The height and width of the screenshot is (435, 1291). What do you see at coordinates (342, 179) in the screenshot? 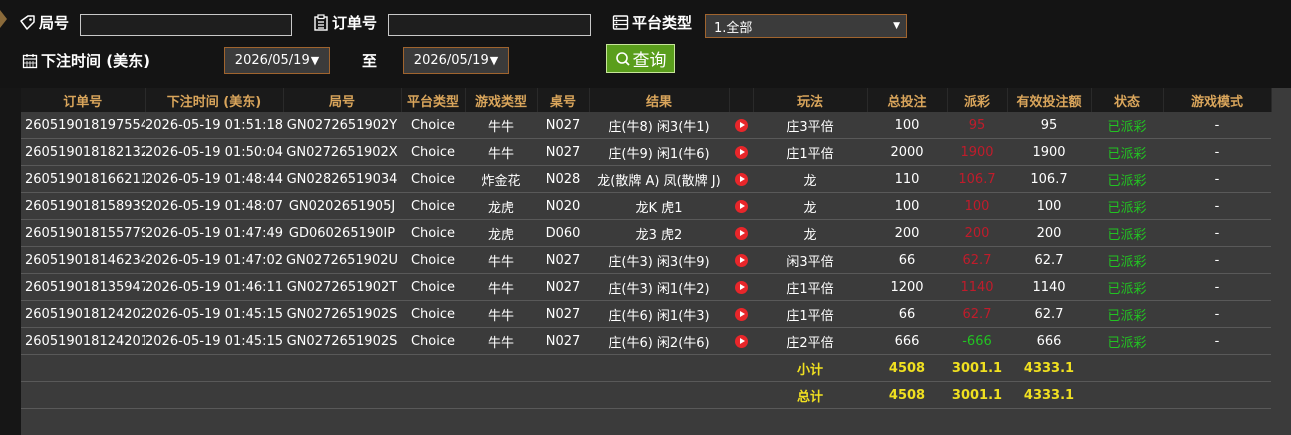
I see `cell-round: GN02826519034` at bounding box center [342, 179].